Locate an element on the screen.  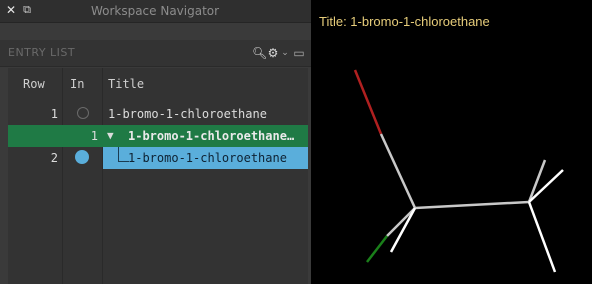
bond-c2-h3 is located at coordinates (542, 237).